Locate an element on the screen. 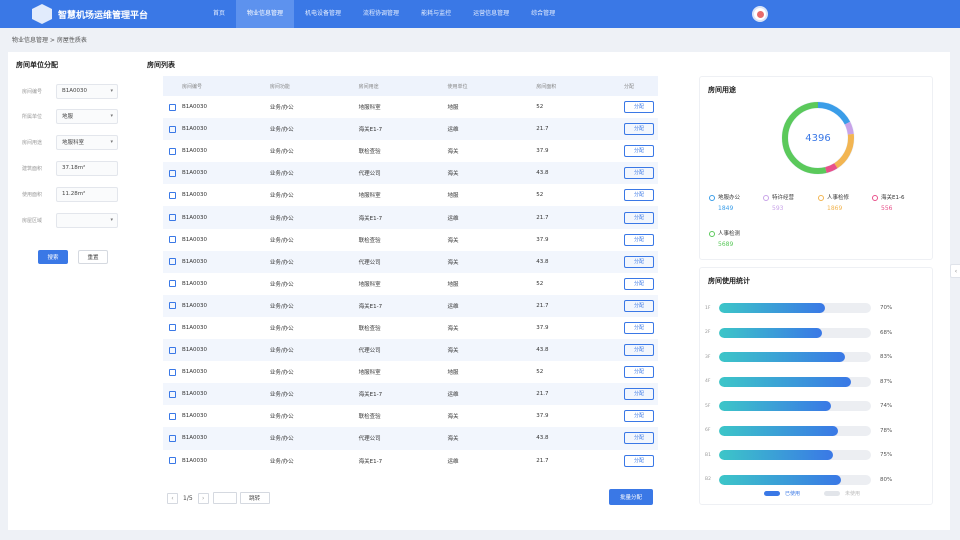  unit-select: 地服 ▾ is located at coordinates (87, 116).